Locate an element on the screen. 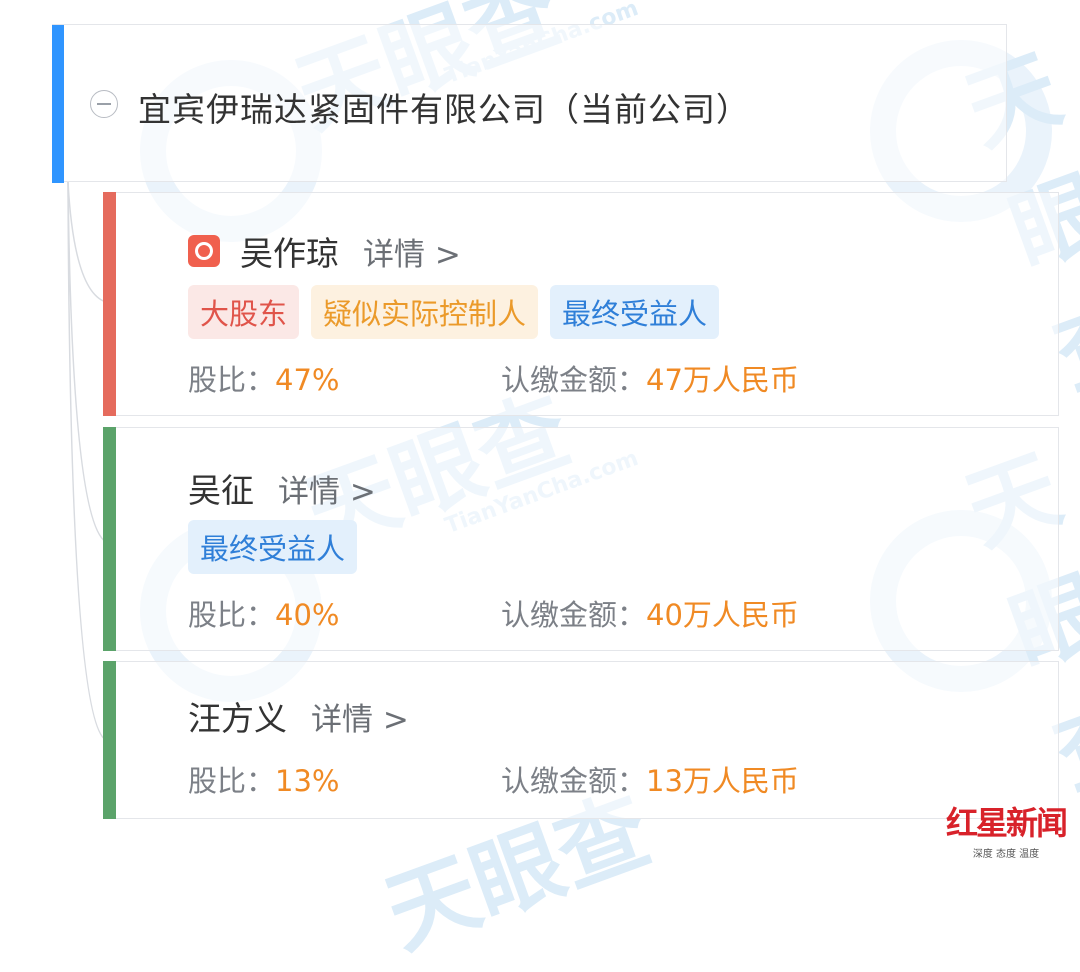  shareholder-name: 吴征 is located at coordinates (221, 488).